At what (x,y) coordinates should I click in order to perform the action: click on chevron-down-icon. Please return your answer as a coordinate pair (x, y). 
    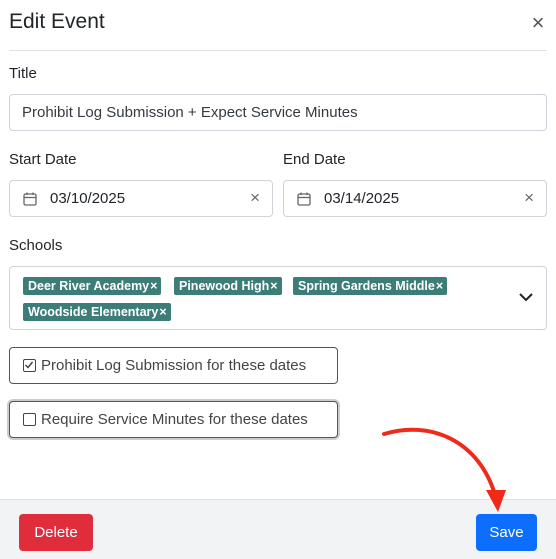
    Looking at the image, I should click on (526, 297).